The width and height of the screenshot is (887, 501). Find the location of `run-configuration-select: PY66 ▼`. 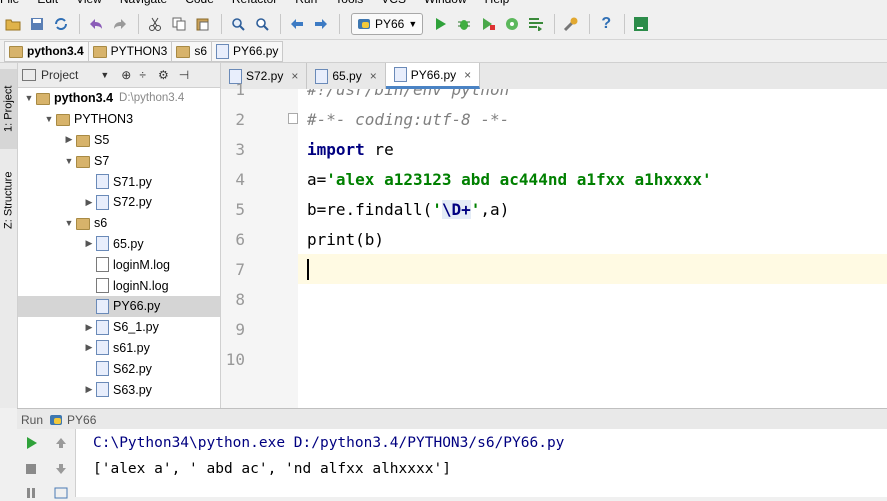

run-configuration-select: PY66 ▼ is located at coordinates (387, 23).